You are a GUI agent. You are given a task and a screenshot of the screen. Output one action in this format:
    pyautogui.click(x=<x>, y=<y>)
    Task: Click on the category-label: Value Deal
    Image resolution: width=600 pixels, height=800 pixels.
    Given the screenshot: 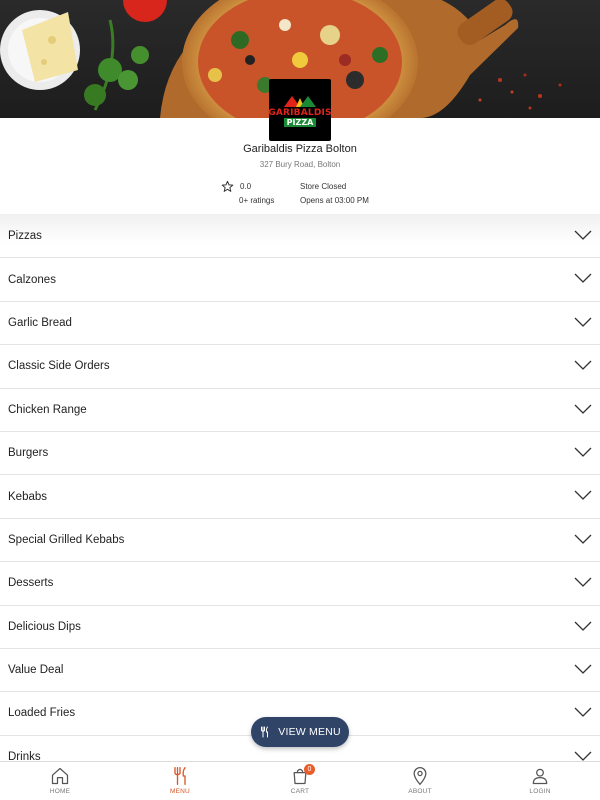 What is the action you would take?
    pyautogui.click(x=36, y=670)
    